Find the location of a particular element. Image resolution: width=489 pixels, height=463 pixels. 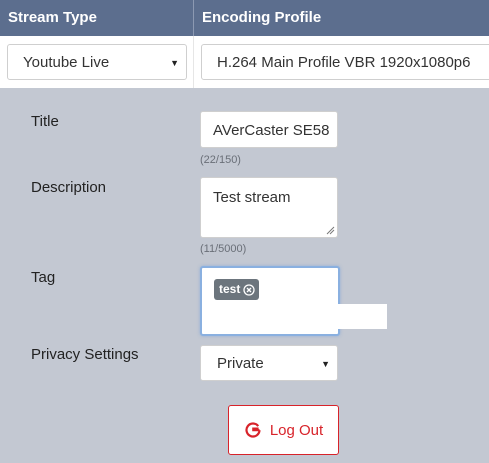

resize-grip-icon is located at coordinates (330, 230).